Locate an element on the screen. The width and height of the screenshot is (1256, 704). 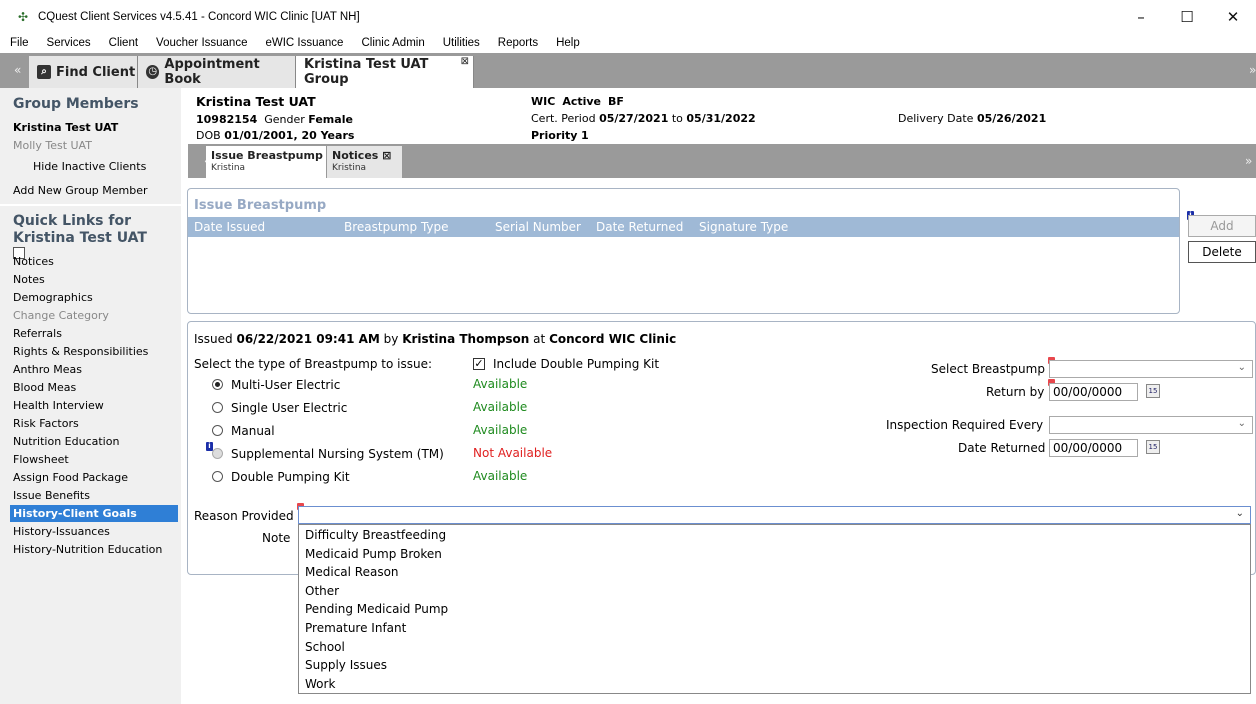
tabs-scroll-right: » is located at coordinates (1252, 70).